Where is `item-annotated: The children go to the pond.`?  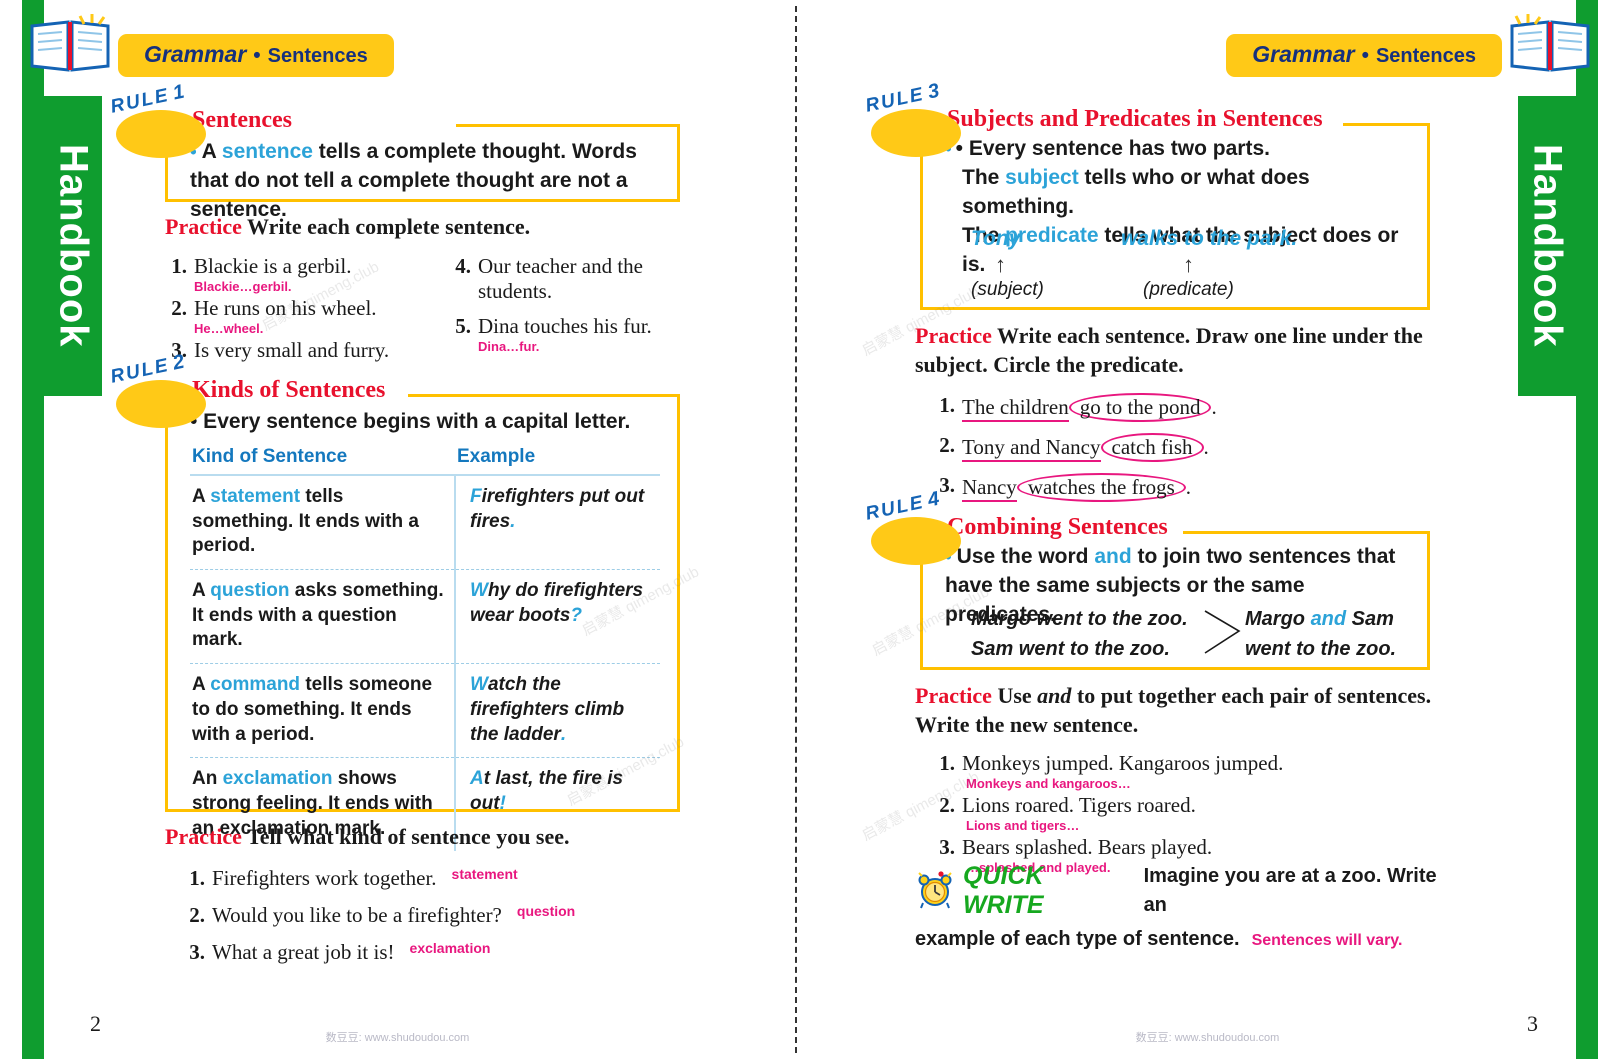
item-annotated: The children go to the pond. is located at coordinates (1089, 408).